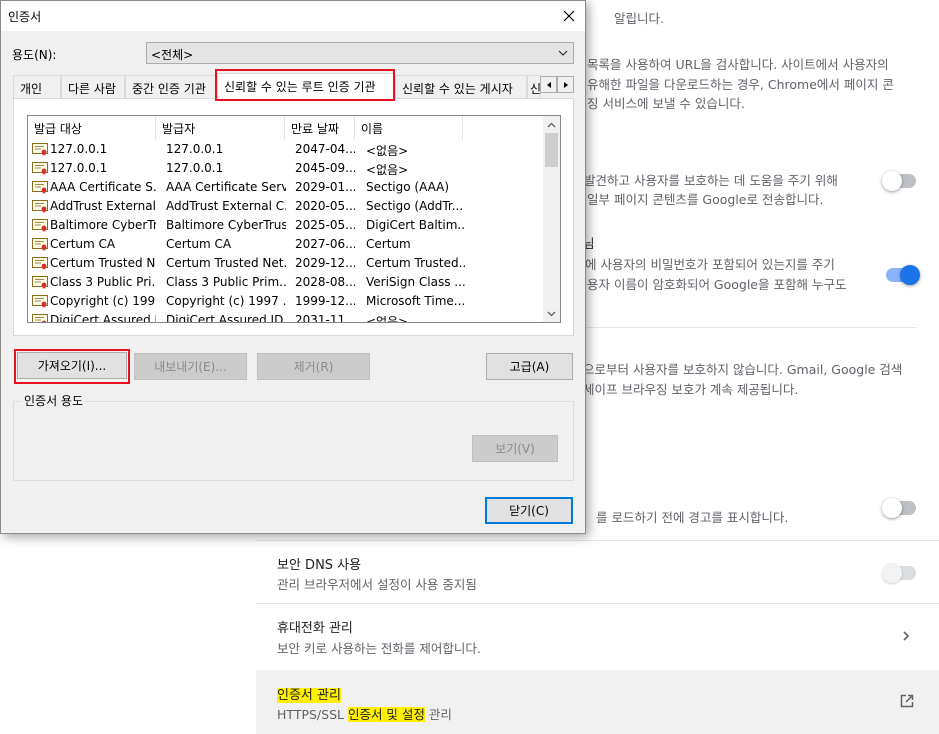  Describe the element at coordinates (551, 150) in the screenshot. I see `scrollbar-thumb` at that location.